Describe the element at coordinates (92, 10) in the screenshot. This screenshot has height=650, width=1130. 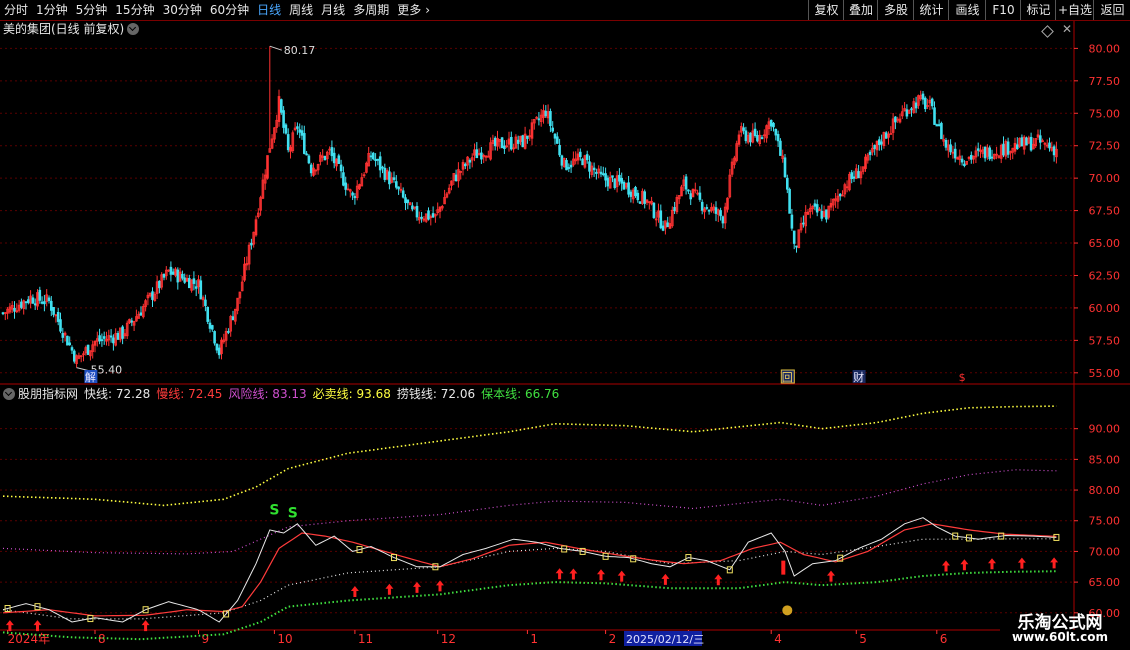
I see `period-tab-2: 5分钟` at that location.